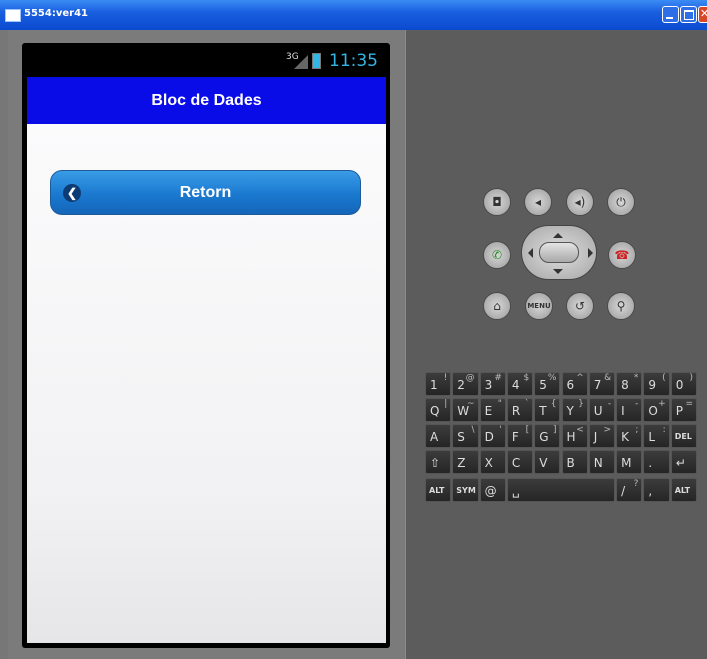  What do you see at coordinates (543, 385) in the screenshot?
I see `key-label: 5` at bounding box center [543, 385].